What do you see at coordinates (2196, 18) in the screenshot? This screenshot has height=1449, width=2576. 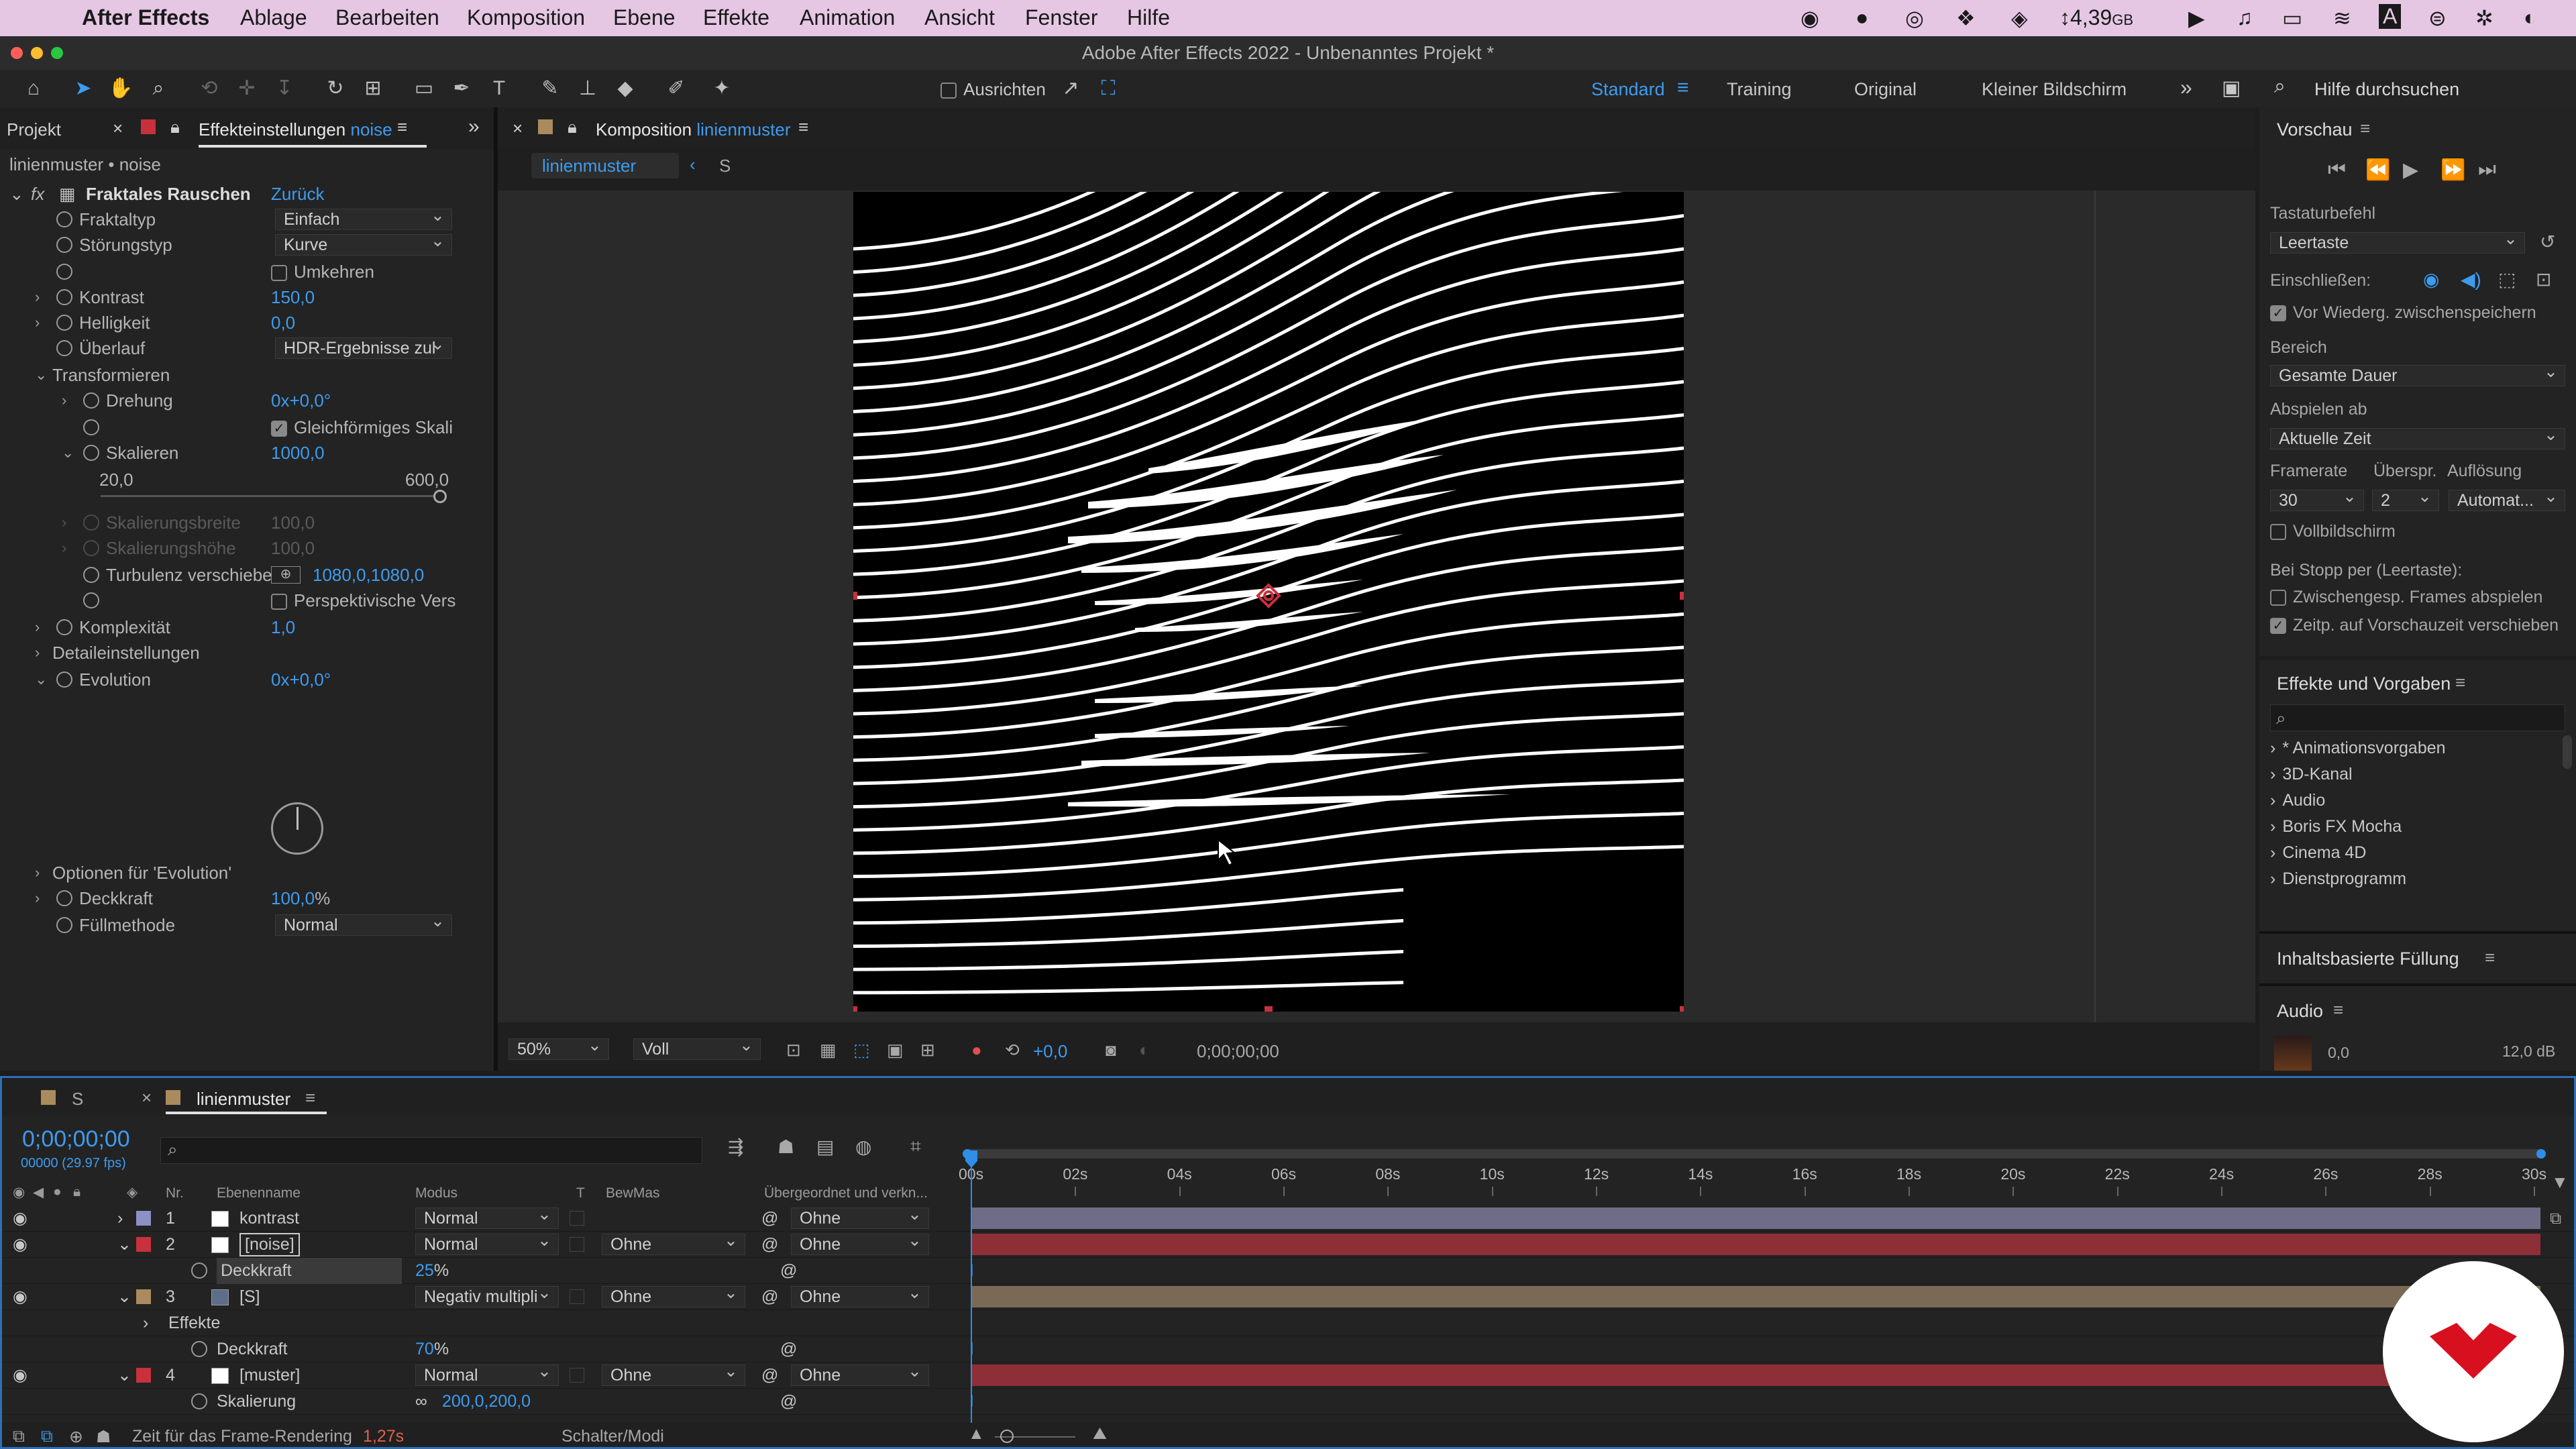 I see `play-status-icon: ▶` at bounding box center [2196, 18].